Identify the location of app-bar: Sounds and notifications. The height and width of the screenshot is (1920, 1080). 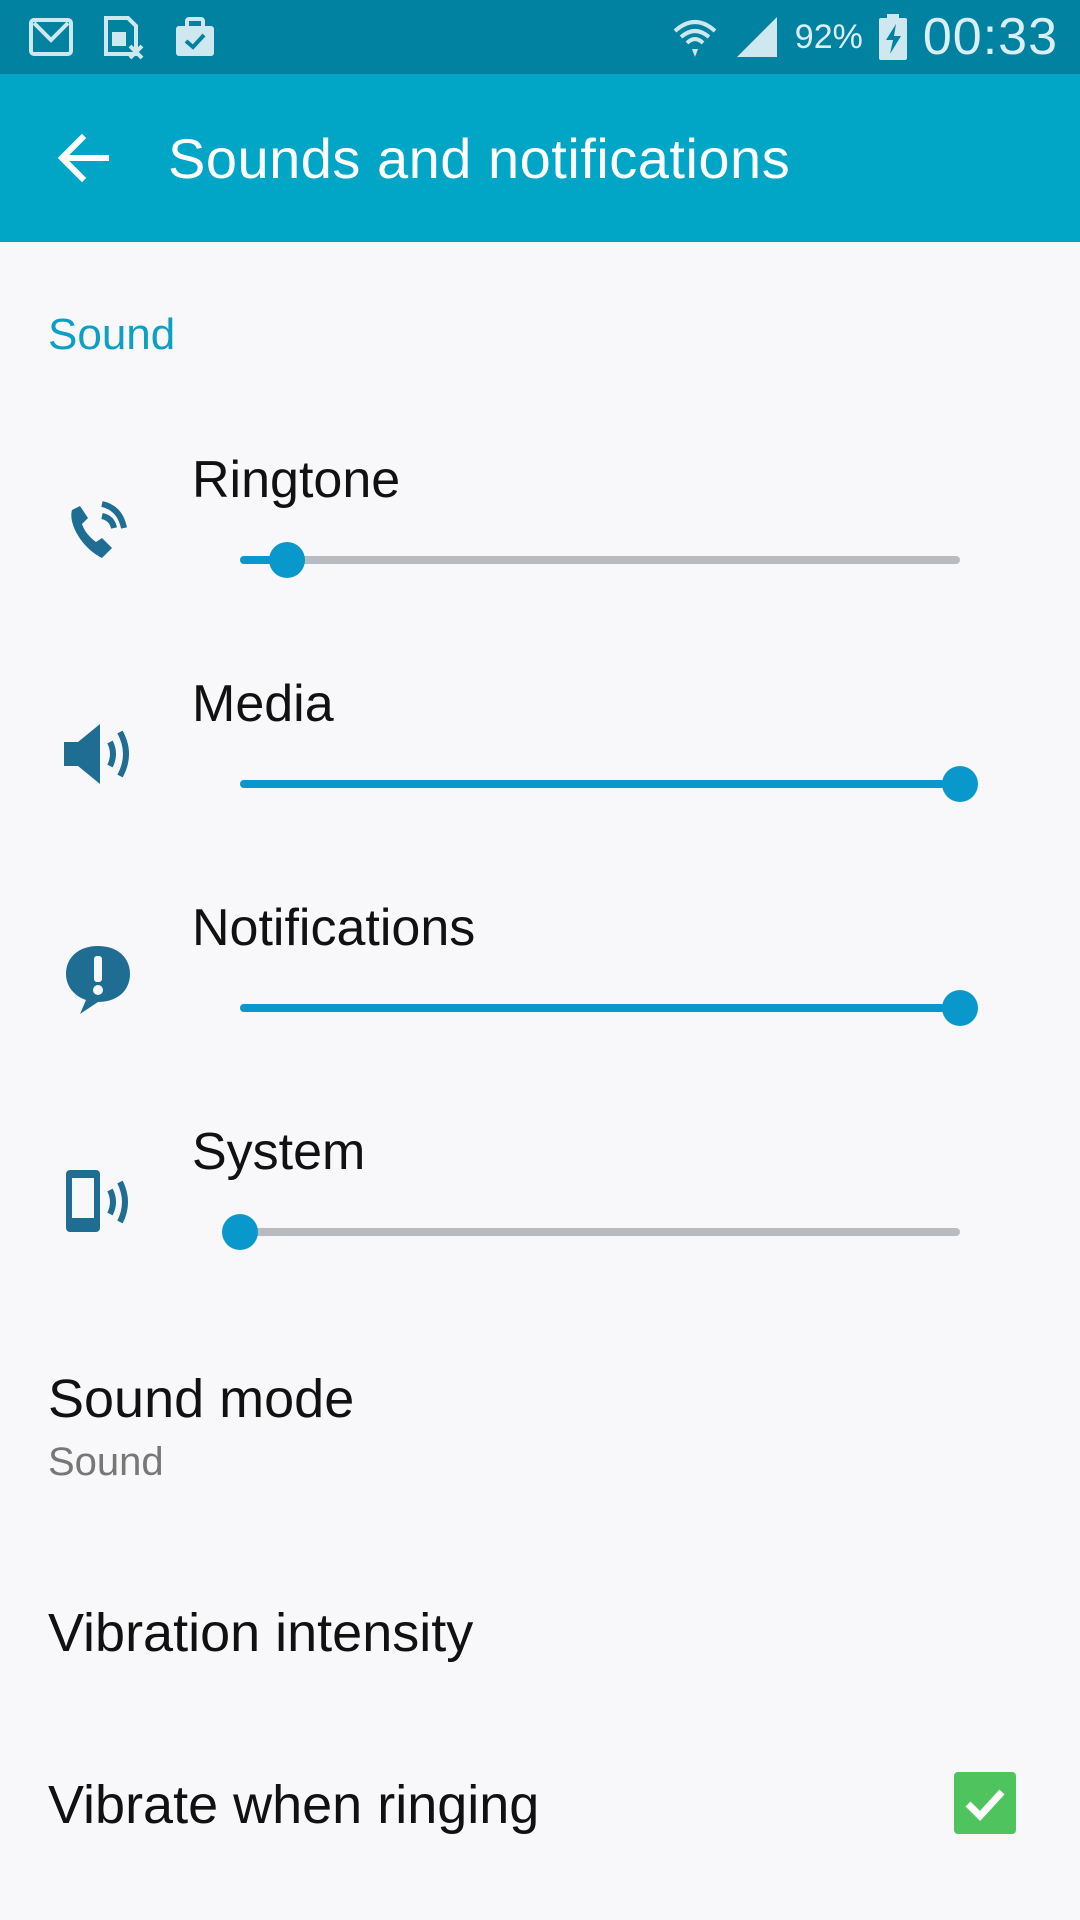
(540, 158).